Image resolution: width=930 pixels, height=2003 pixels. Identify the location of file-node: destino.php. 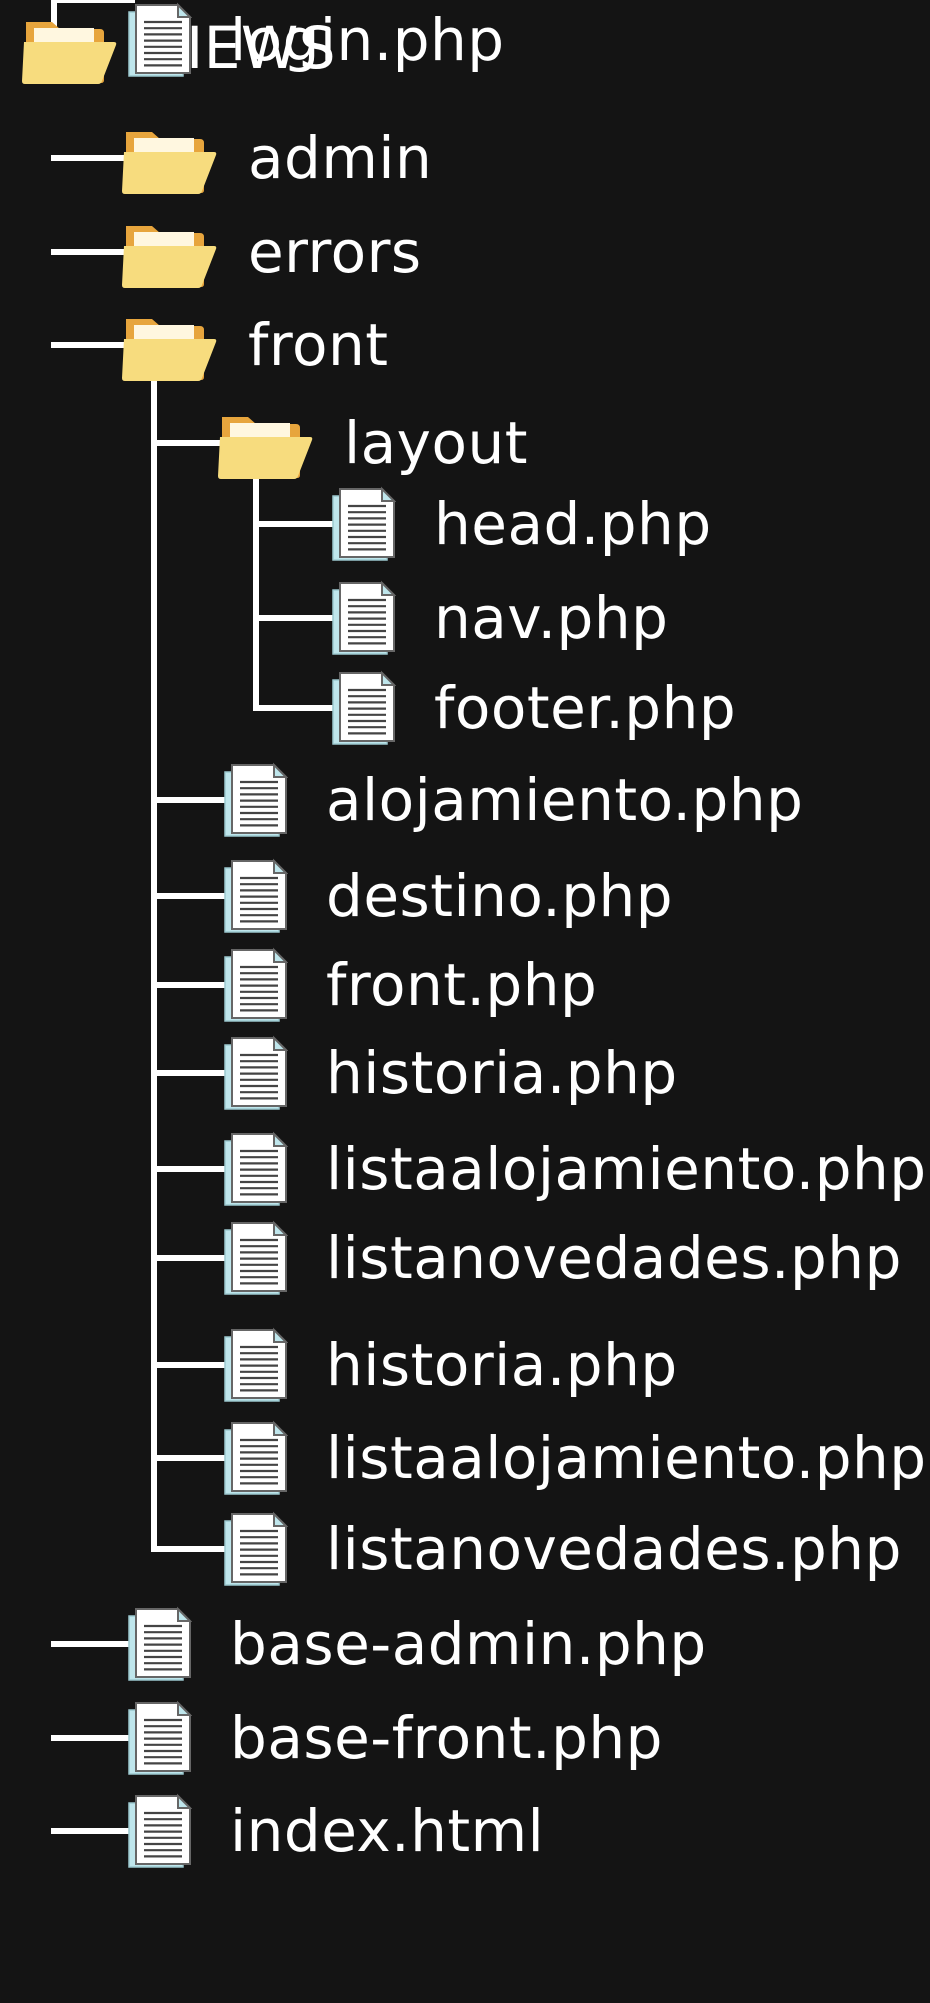
(447, 896).